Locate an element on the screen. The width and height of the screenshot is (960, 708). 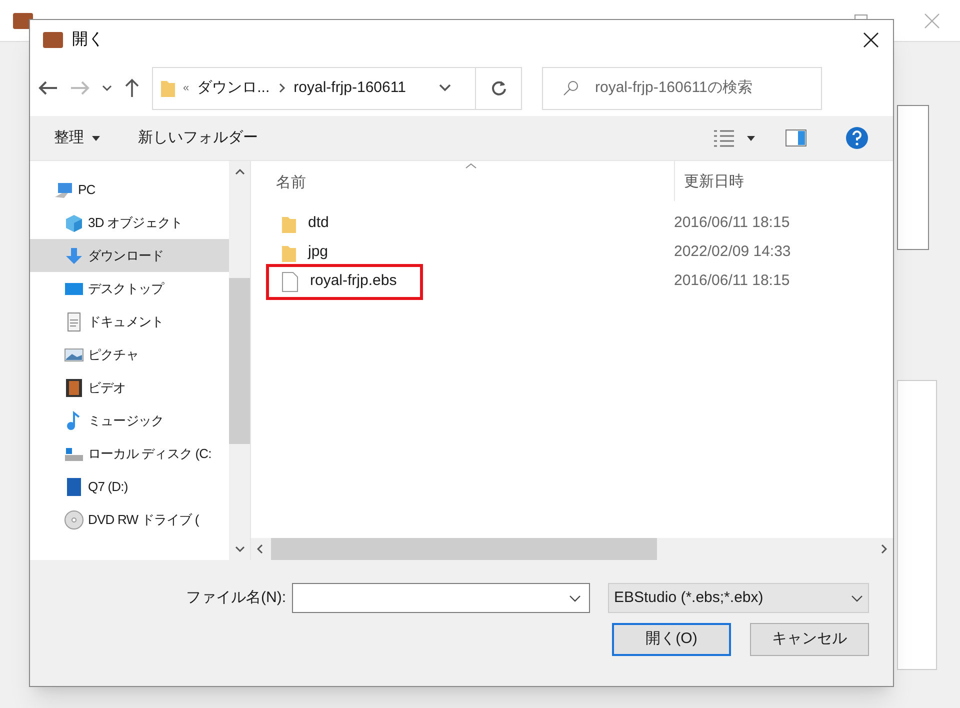
sidebar-item: ピクチャ is located at coordinates (129, 354).